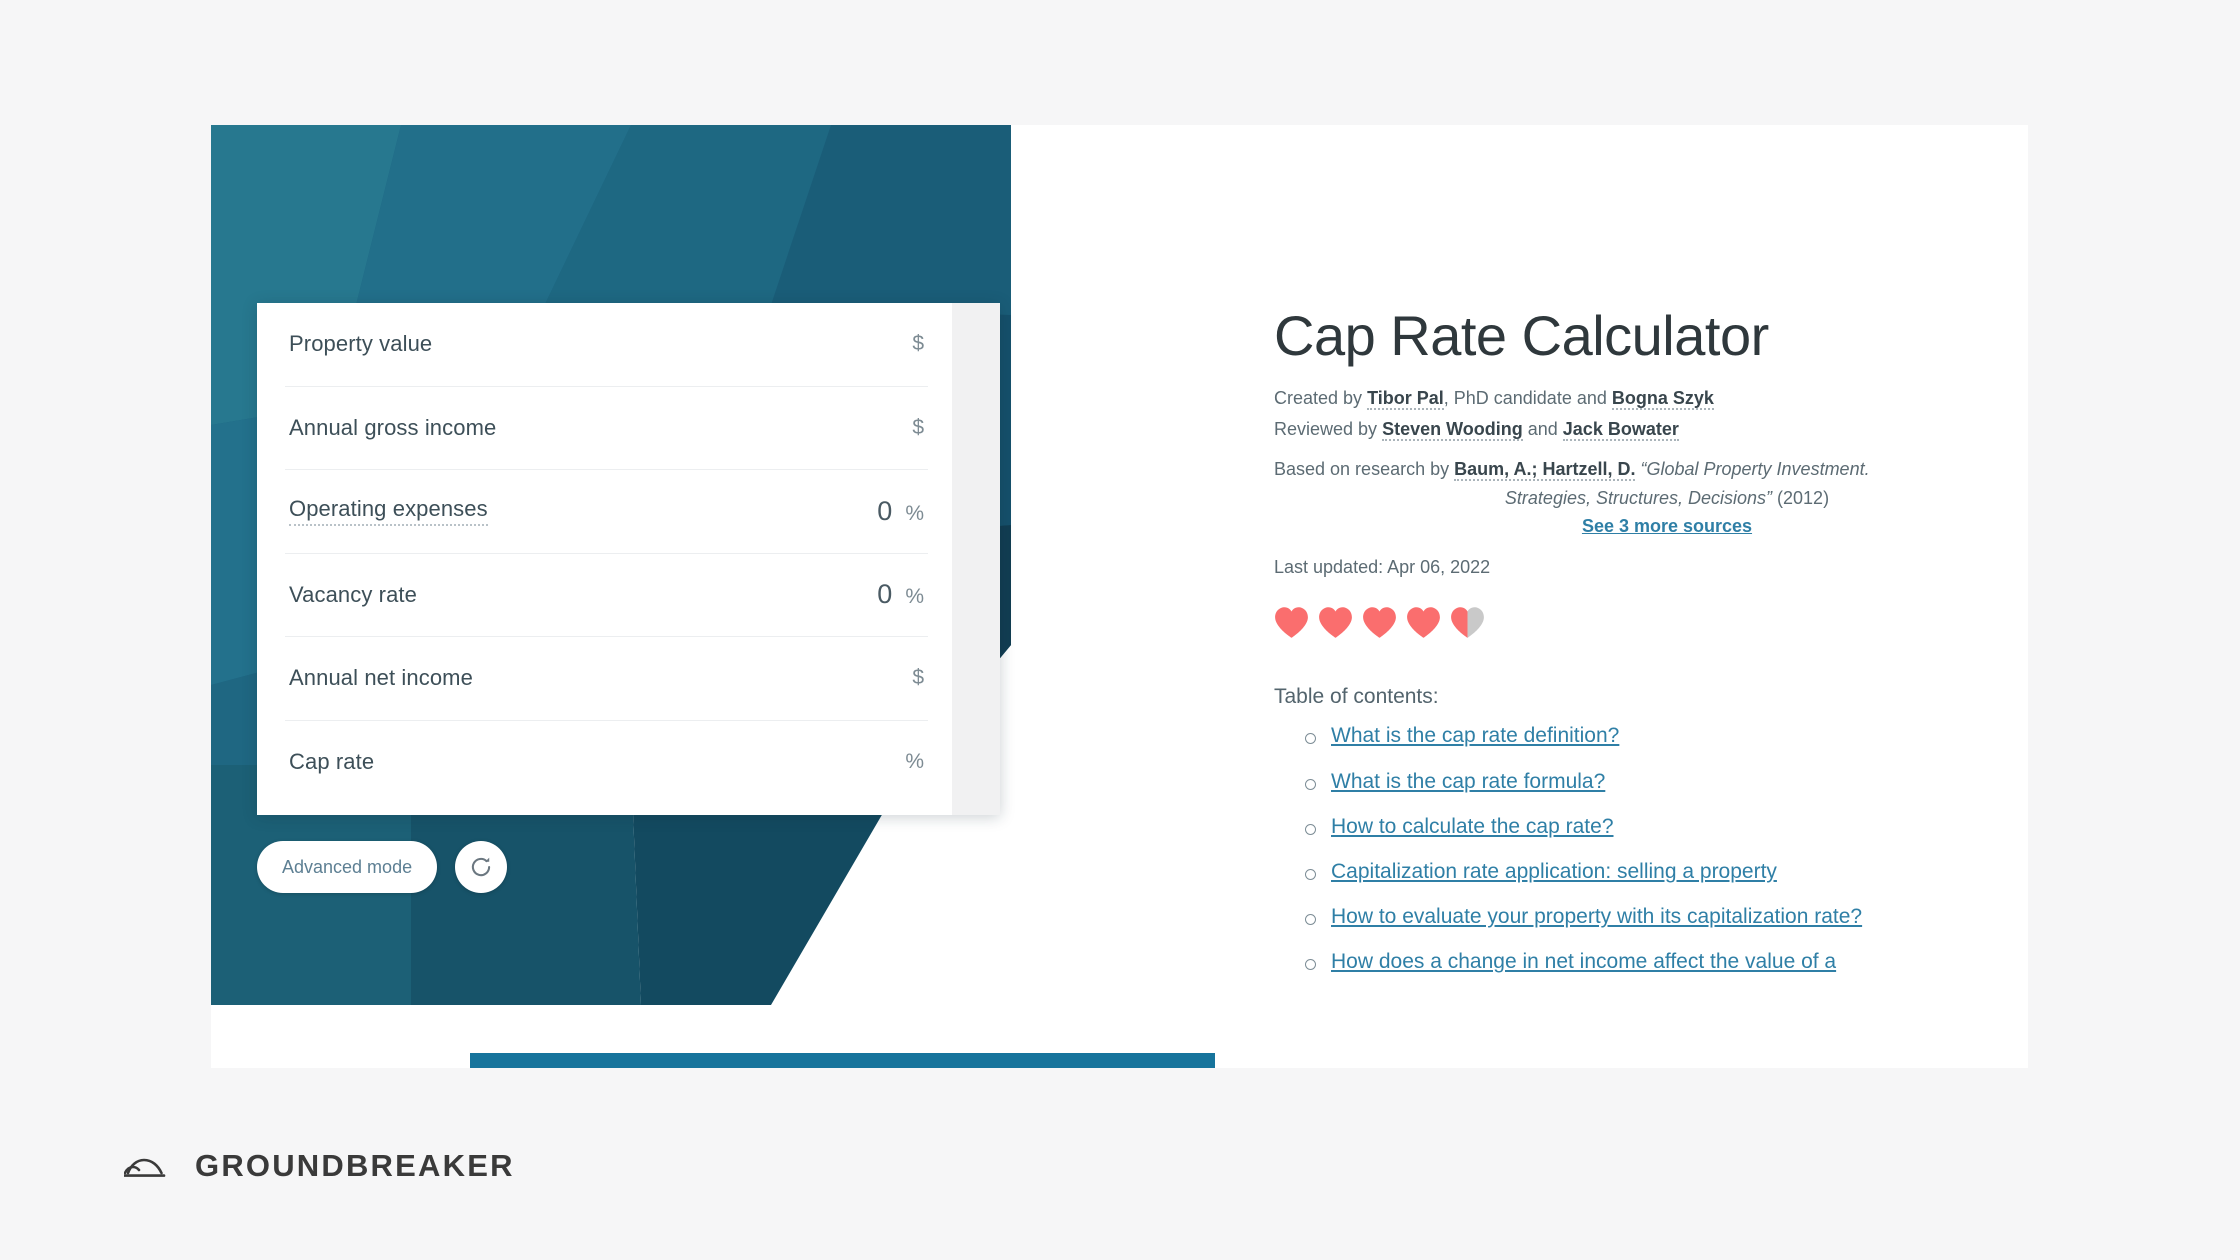 The height and width of the screenshot is (1260, 2240). What do you see at coordinates (606, 679) in the screenshot?
I see `calculator-row-annual-net-income: Annual net income $` at bounding box center [606, 679].